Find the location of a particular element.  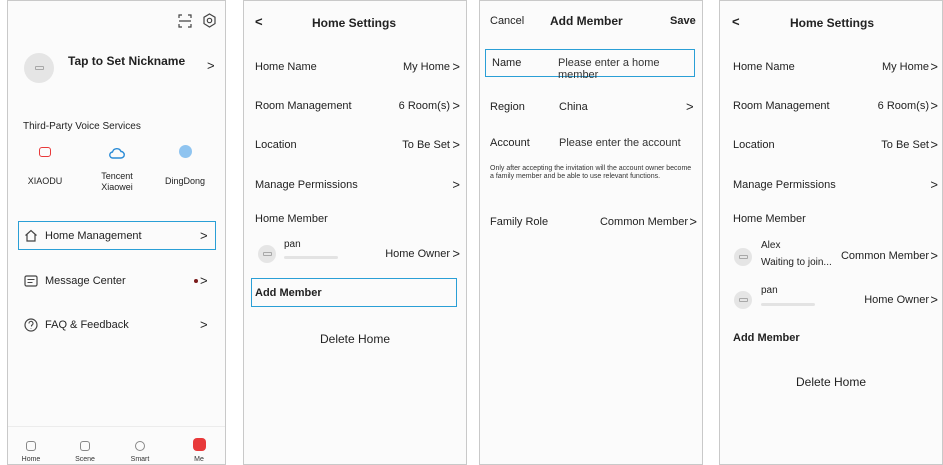

tab-scene: Scene is located at coordinates (85, 459).